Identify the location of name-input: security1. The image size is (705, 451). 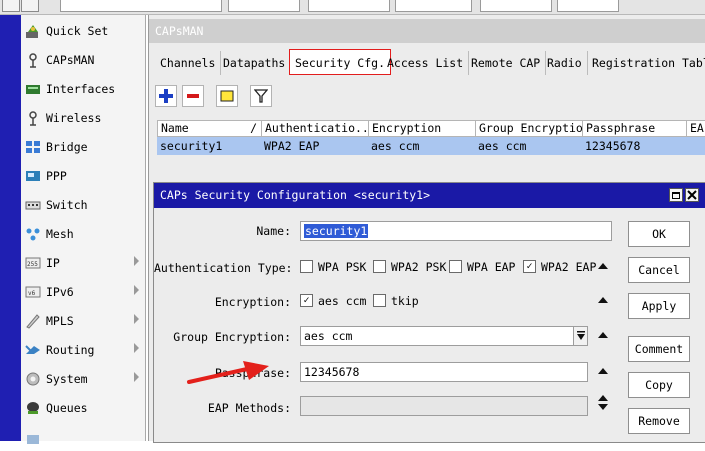
(456, 231).